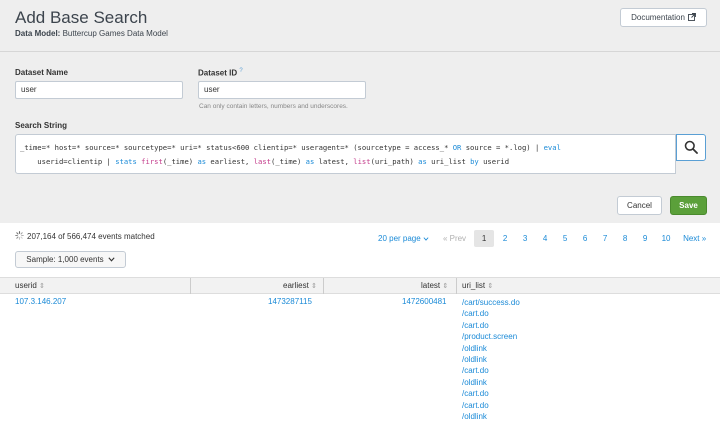 The height and width of the screenshot is (424, 720). What do you see at coordinates (26, 285) in the screenshot?
I see `column-label: userid` at bounding box center [26, 285].